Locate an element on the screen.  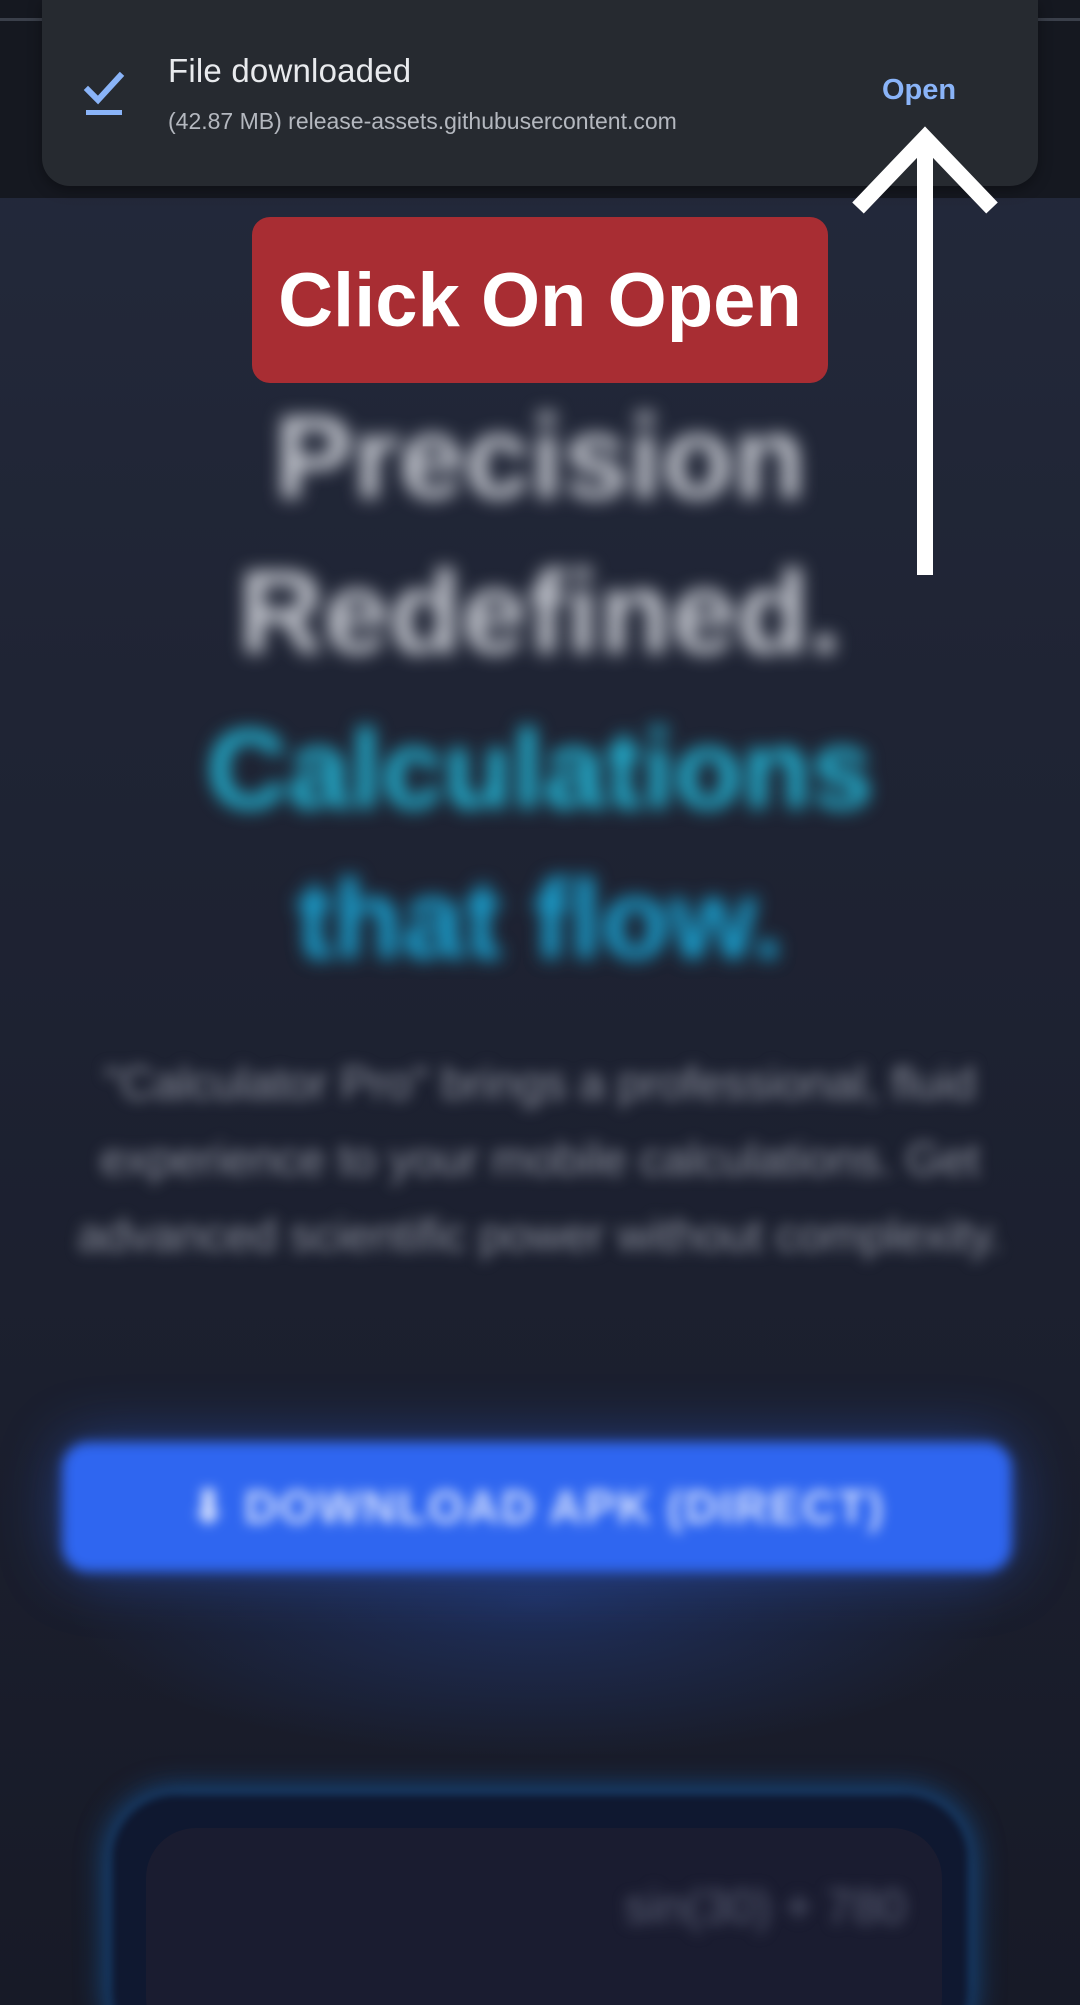
open-button: Open is located at coordinates (919, 90).